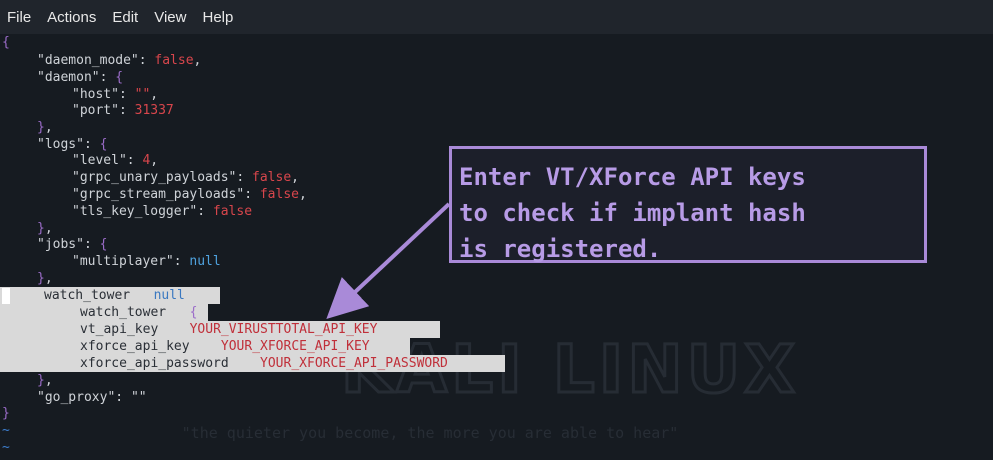  I want to click on code-line-selected: xforce_api_key YOUR_XFORCE_API_KEY, so click(225, 346).